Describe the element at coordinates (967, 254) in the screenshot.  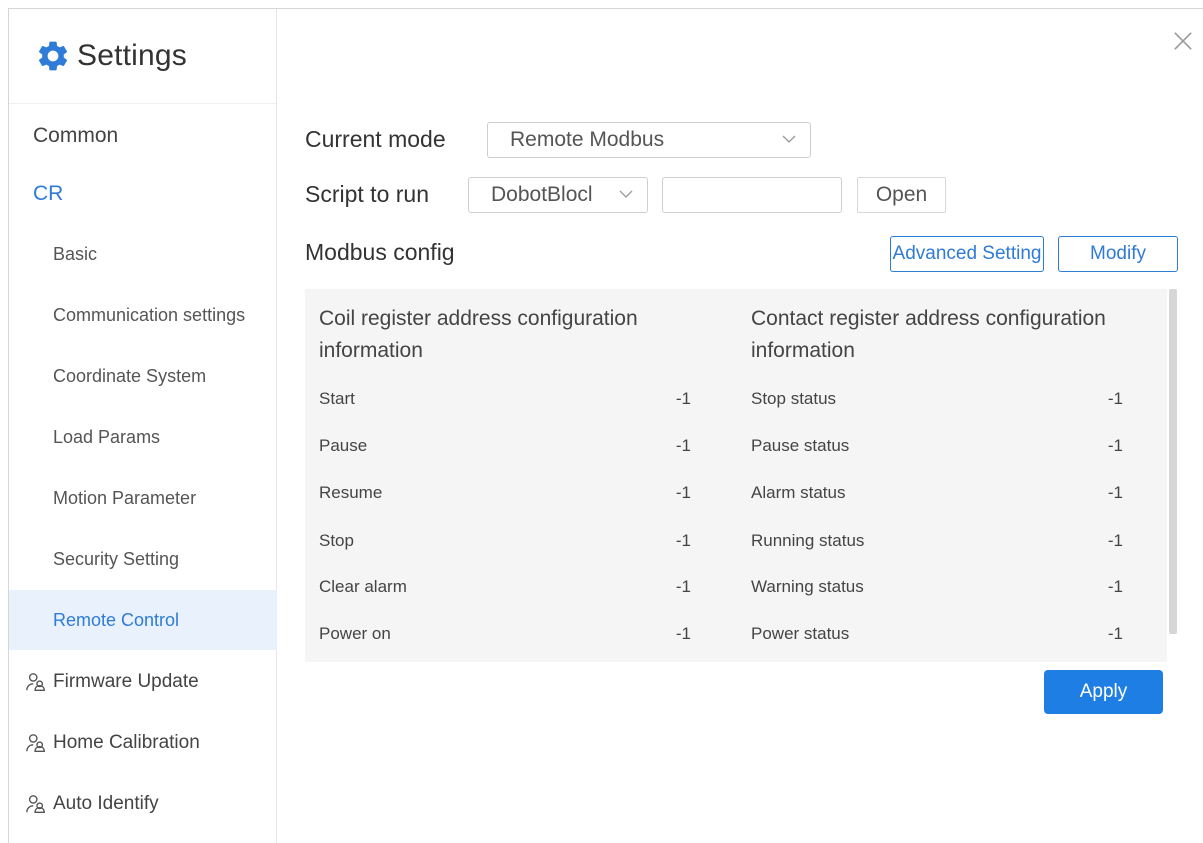
I see `advanced-setting-button: Advanced Setting` at that location.